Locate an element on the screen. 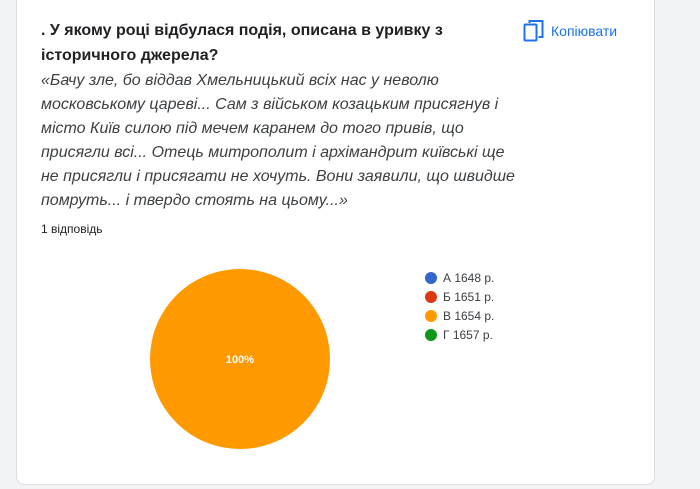  pie-slice-label: 100% is located at coordinates (240, 360).